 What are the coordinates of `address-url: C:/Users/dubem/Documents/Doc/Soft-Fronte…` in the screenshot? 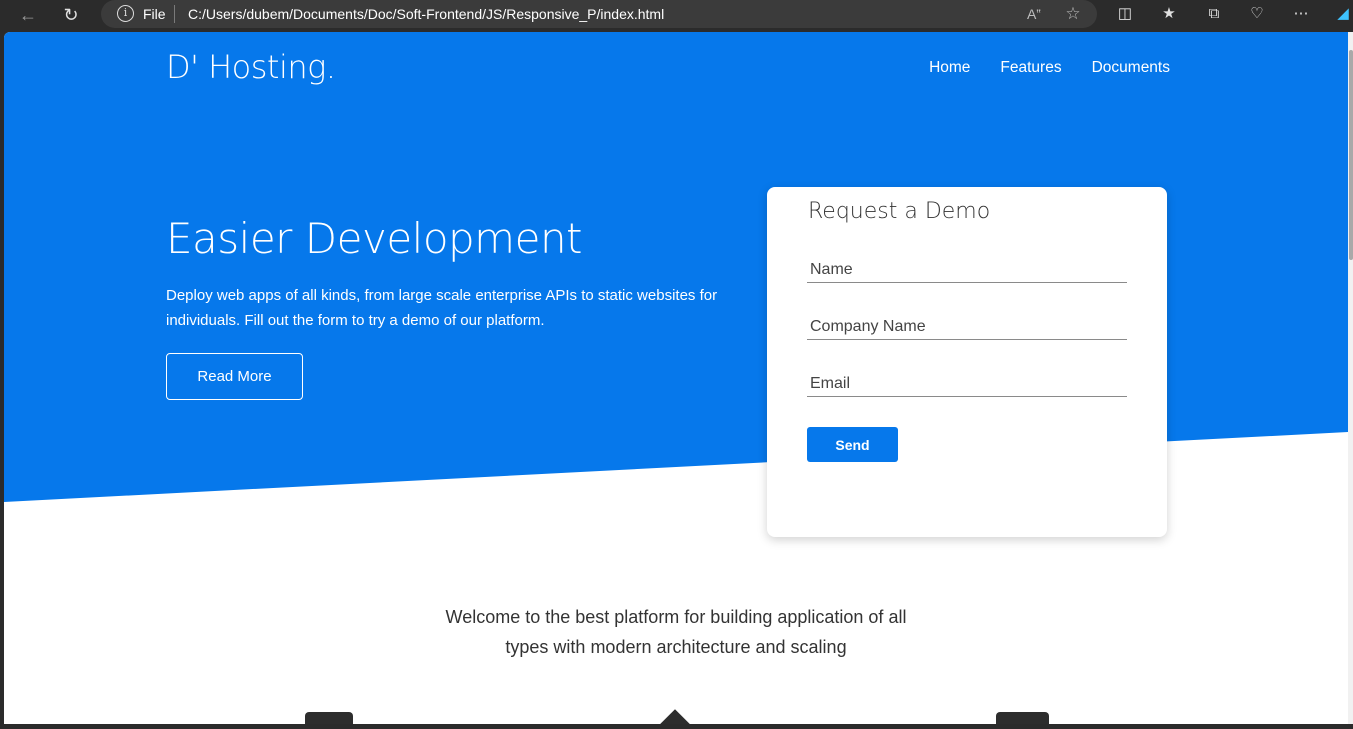 It's located at (426, 14).